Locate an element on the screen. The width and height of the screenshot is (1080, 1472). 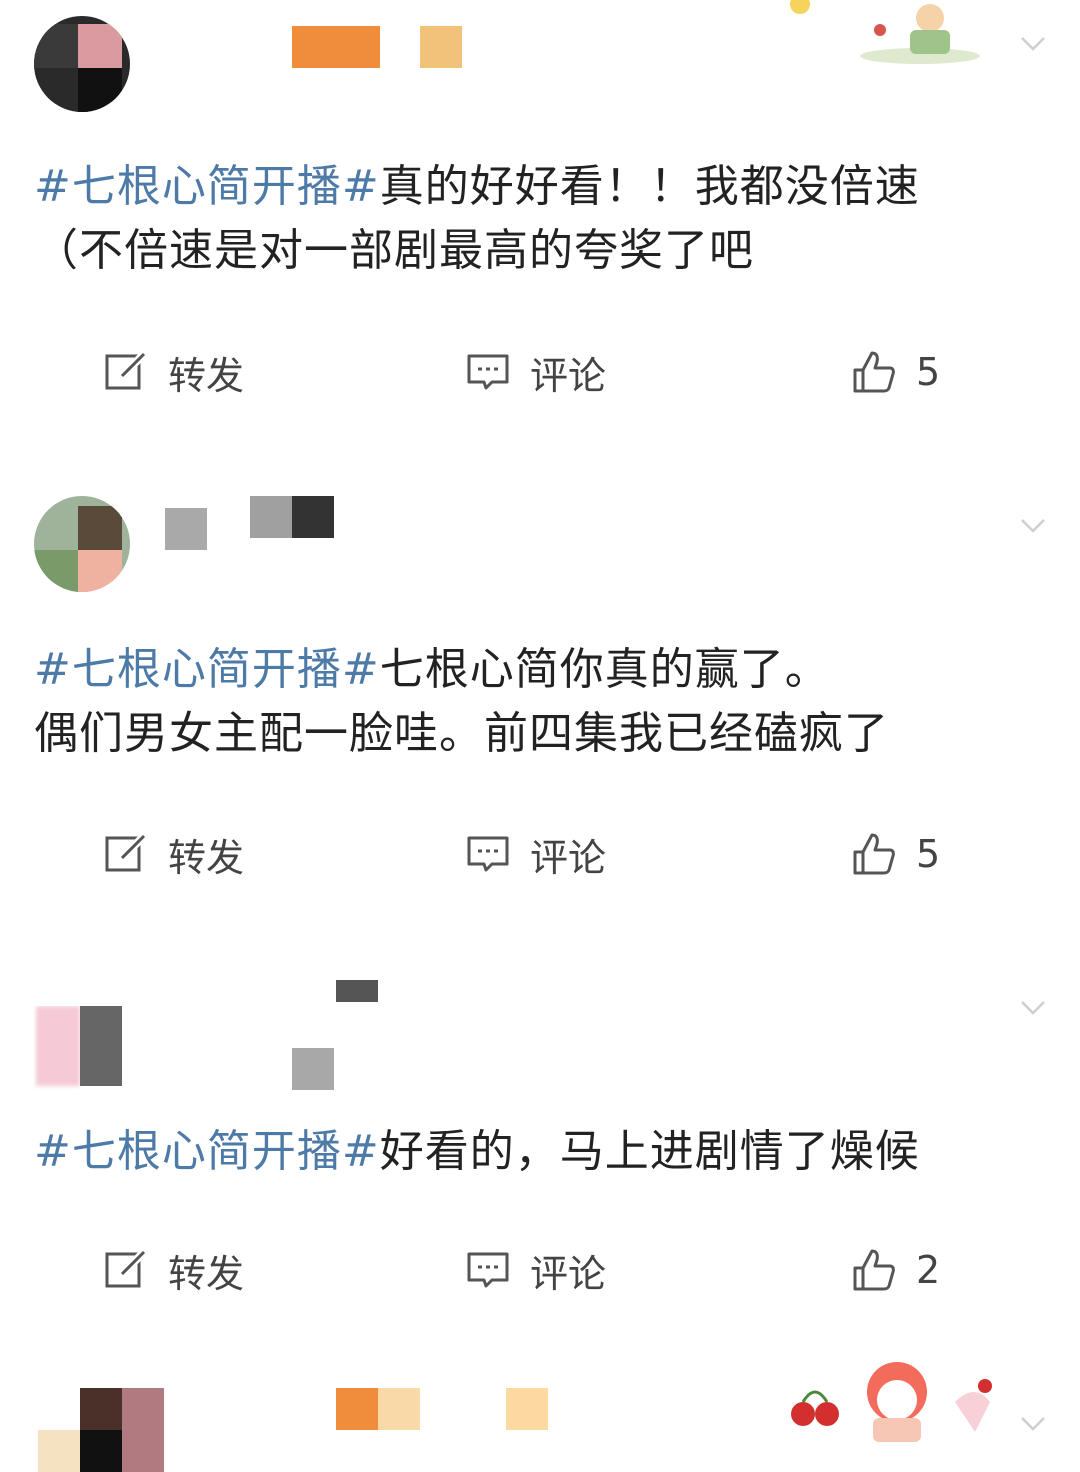
post-text: #七根心简开播#七根心简你真的赢了。 偶们男女主配一脸哇。前四集我已经磕疯了 is located at coordinates (461, 701).